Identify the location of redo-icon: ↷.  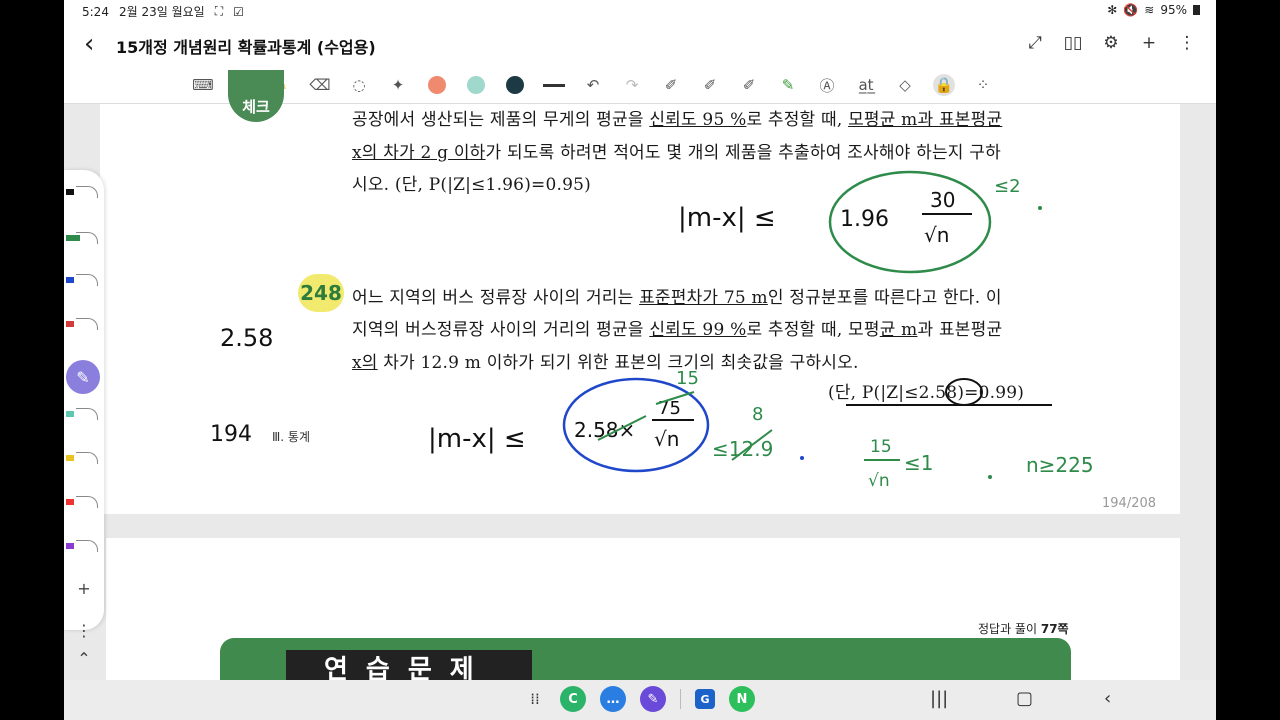
(632, 85).